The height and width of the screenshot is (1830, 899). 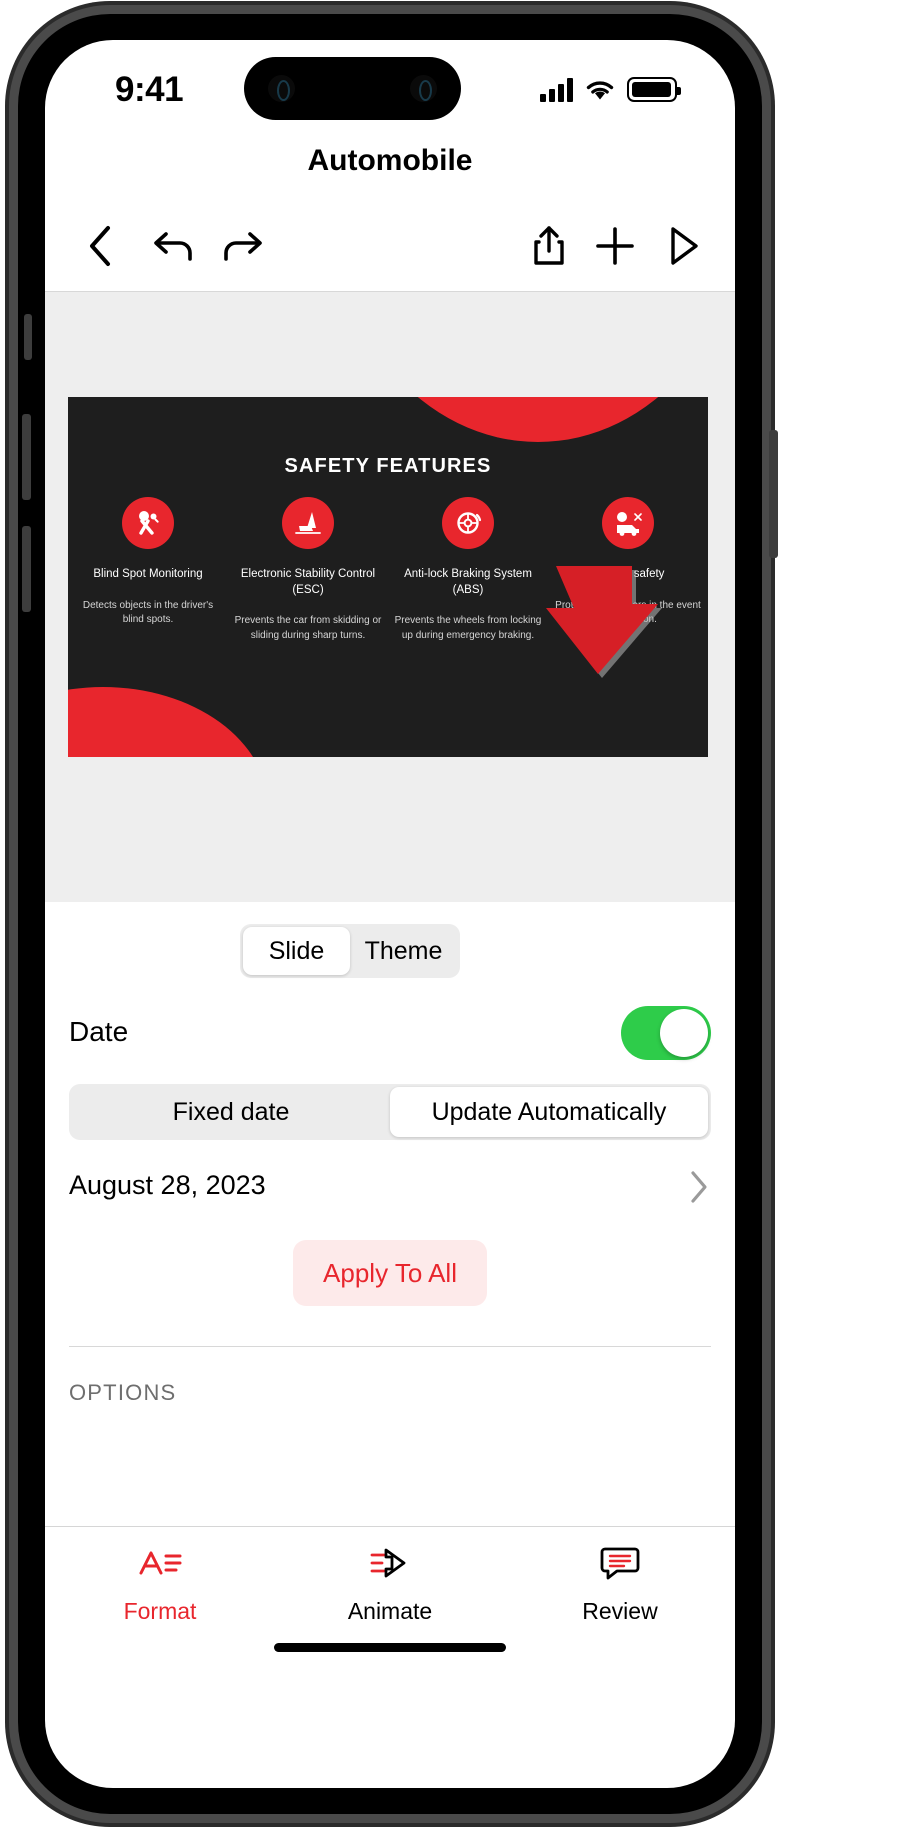 I want to click on tab-format: Format, so click(x=160, y=1600).